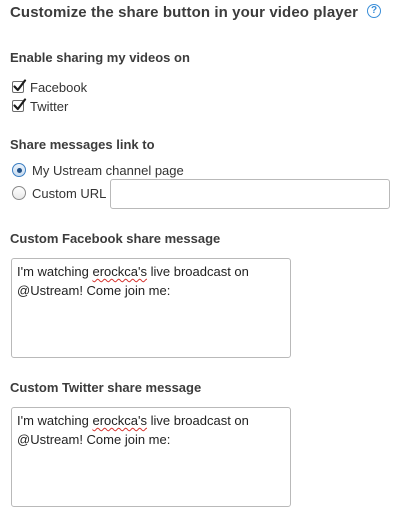  I want to click on ustream-channel-radio, so click(19, 170).